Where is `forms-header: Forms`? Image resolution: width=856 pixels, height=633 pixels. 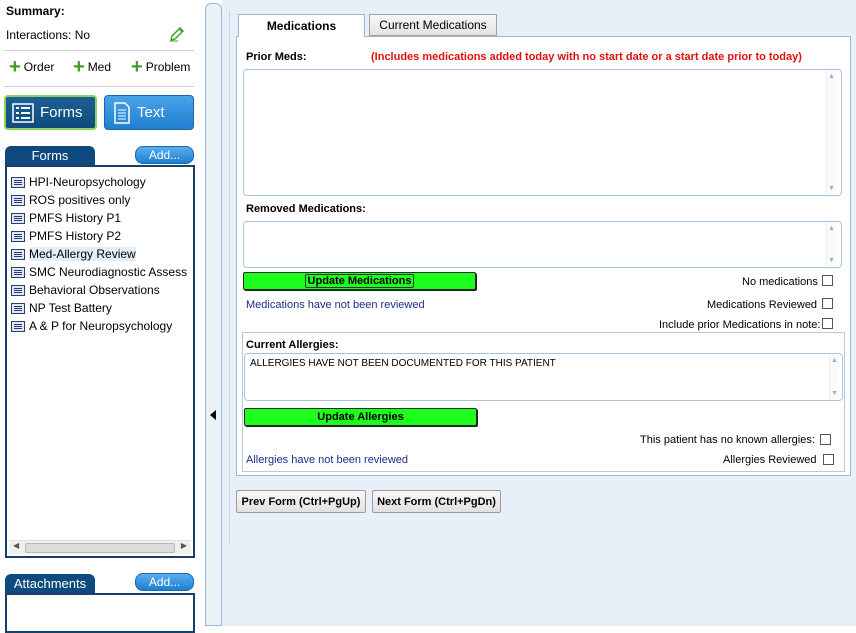 forms-header: Forms is located at coordinates (50, 155).